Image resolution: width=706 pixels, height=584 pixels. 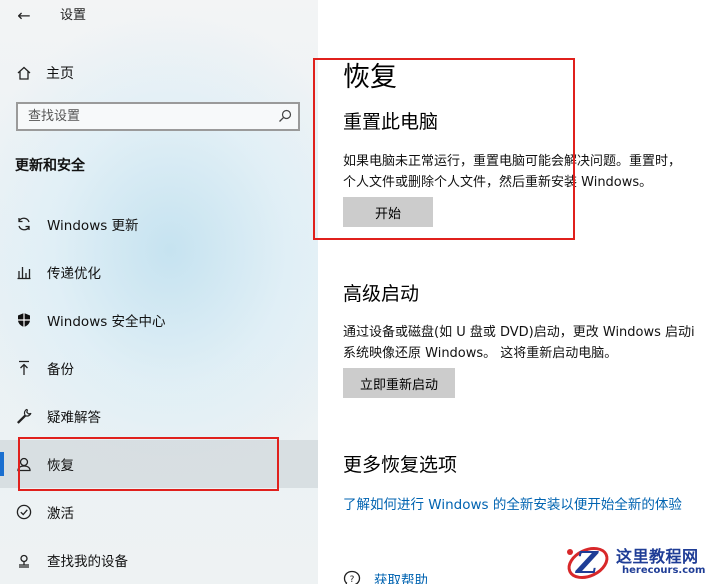 What do you see at coordinates (512, 503) in the screenshot?
I see `fresh-install-link: 了解如何进行 Windows 的全新安装以便开始全新的体验` at bounding box center [512, 503].